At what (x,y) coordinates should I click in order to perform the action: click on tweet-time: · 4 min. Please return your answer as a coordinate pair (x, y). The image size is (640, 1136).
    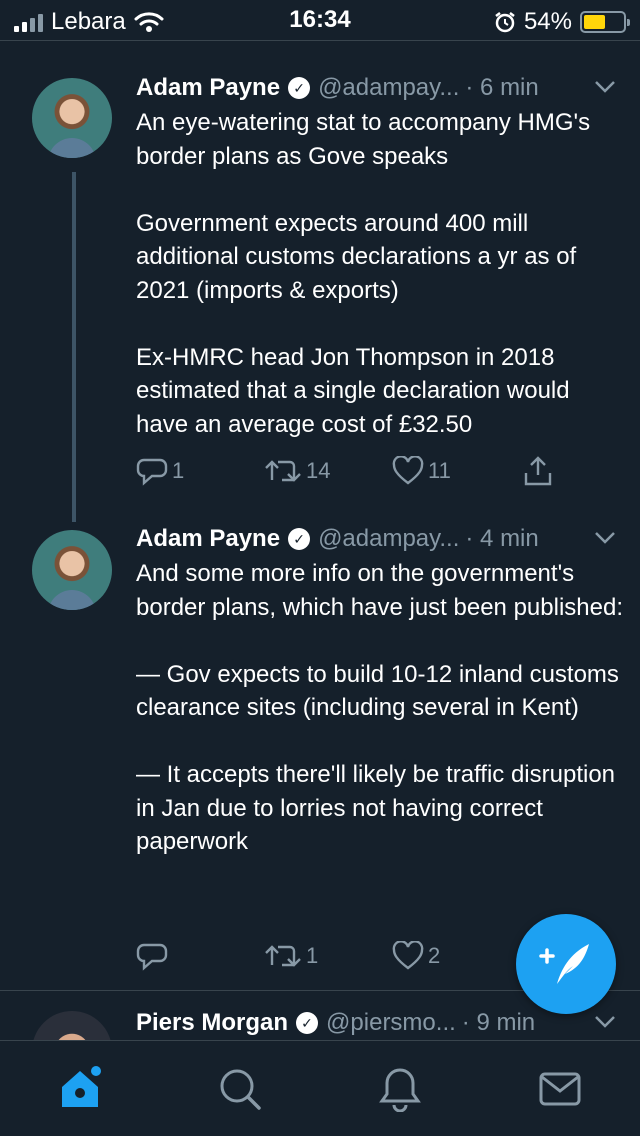
    Looking at the image, I should click on (502, 538).